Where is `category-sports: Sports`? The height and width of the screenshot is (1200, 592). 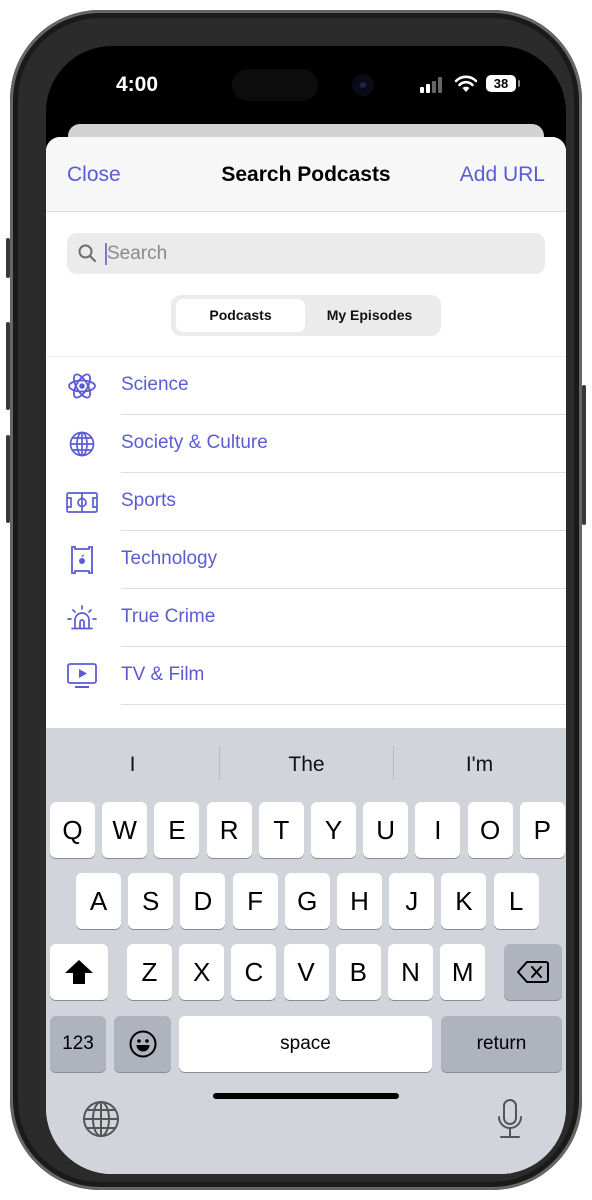 category-sports: Sports is located at coordinates (306, 502).